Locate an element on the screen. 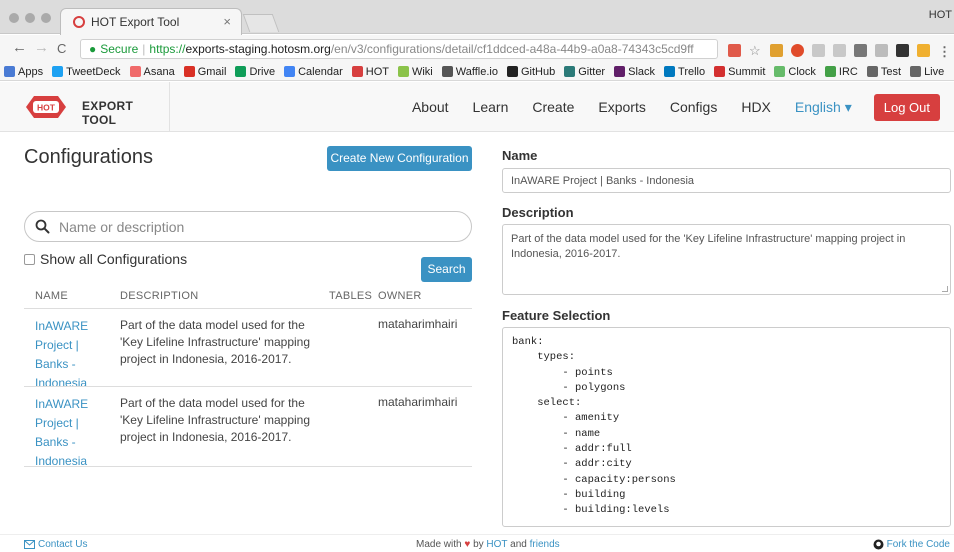 The width and height of the screenshot is (954, 552). bookmark-item: Clock is located at coordinates (795, 72).